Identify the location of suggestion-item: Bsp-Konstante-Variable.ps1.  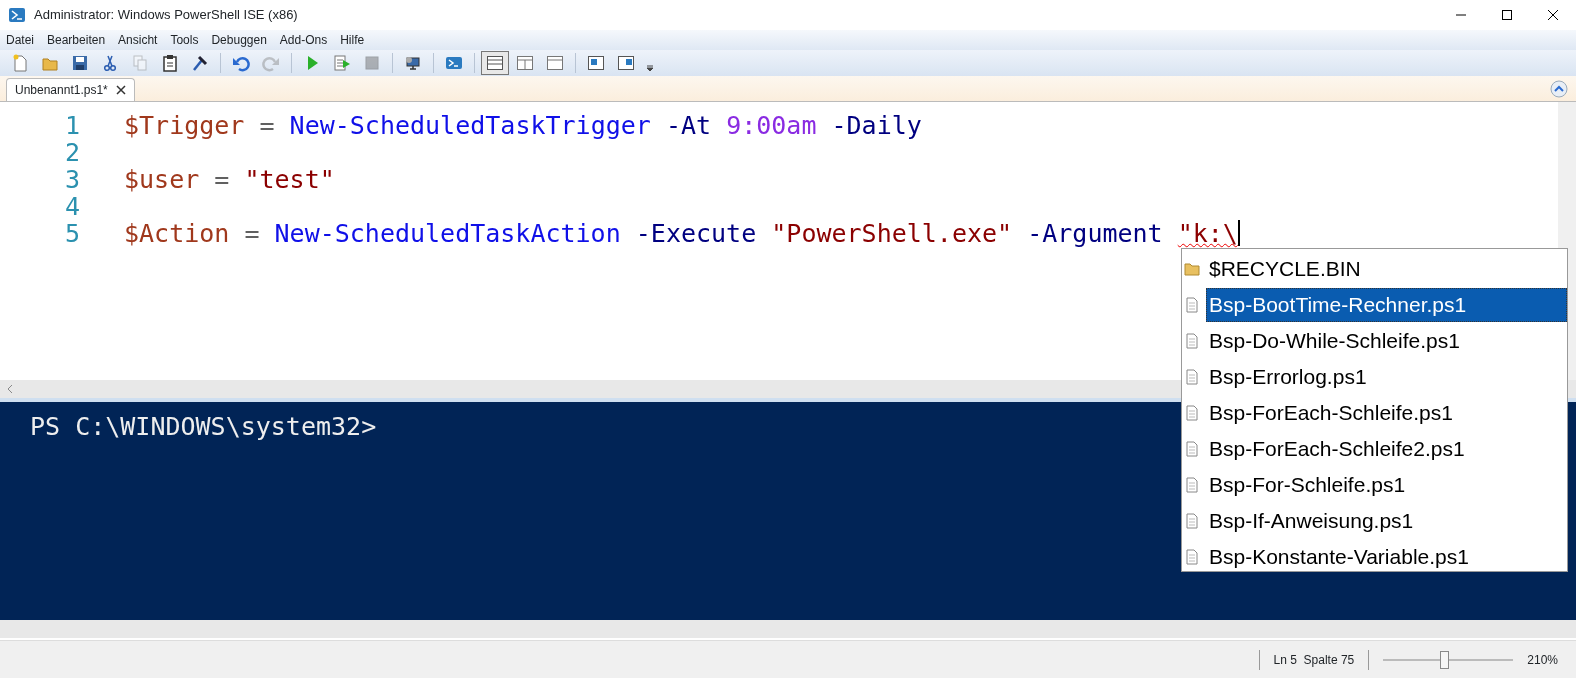
(1386, 557).